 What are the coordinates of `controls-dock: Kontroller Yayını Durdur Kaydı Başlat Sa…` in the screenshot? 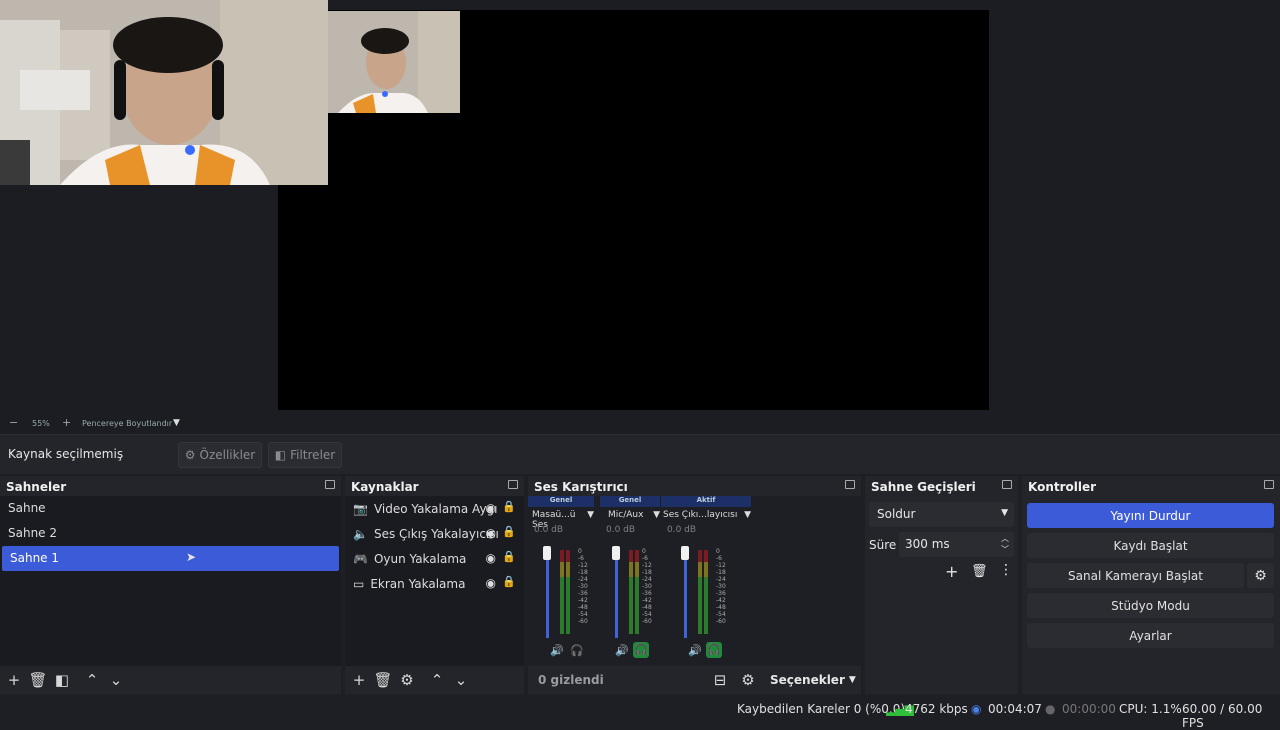 It's located at (1151, 585).